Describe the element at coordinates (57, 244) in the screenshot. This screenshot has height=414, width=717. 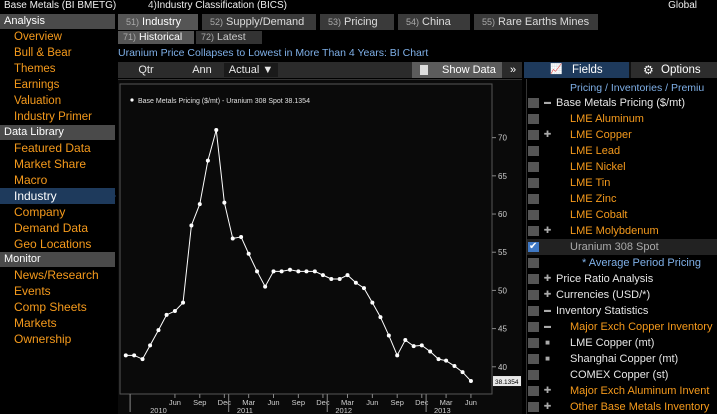
I see `sidebar-item-geo-locations: Geo Locations` at that location.